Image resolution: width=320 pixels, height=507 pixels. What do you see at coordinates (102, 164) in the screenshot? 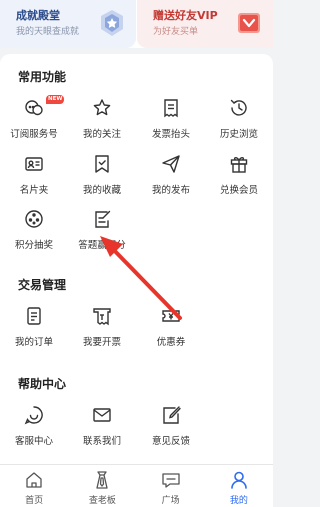
I see `collection-icon` at bounding box center [102, 164].